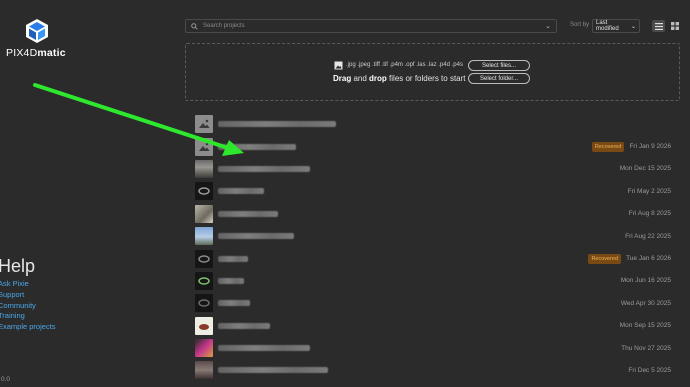 The height and width of the screenshot is (387, 690). I want to click on annotation-arrow-icon, so click(138, 119).